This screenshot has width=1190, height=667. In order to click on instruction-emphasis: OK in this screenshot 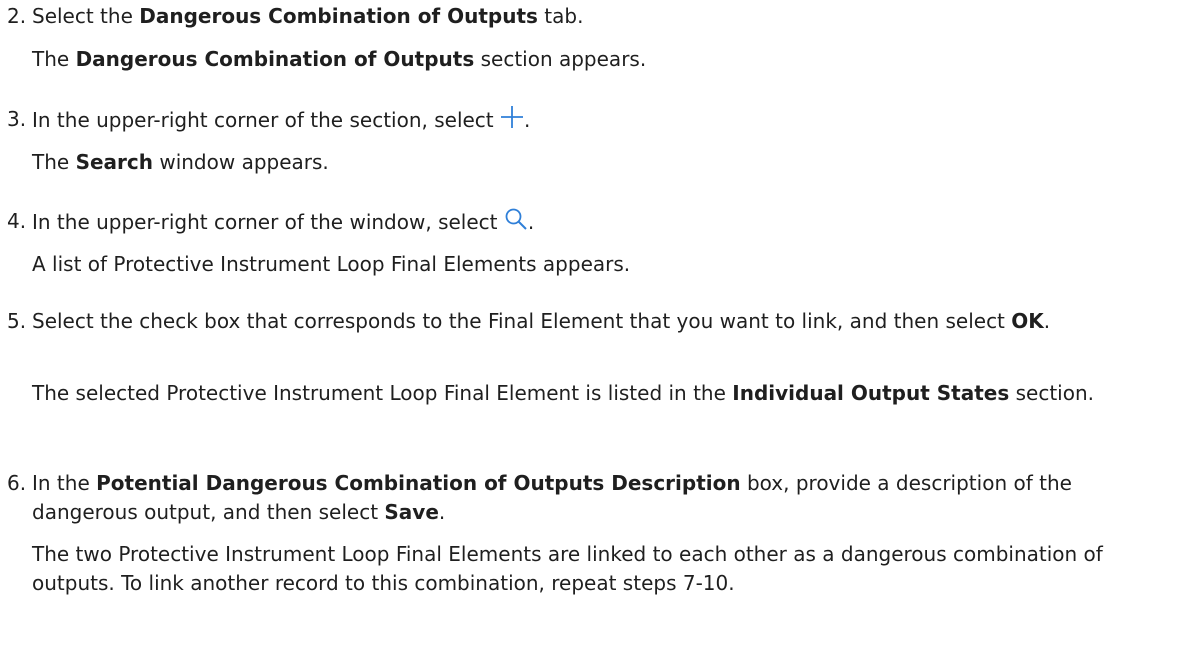, I will do `click(1027, 321)`.